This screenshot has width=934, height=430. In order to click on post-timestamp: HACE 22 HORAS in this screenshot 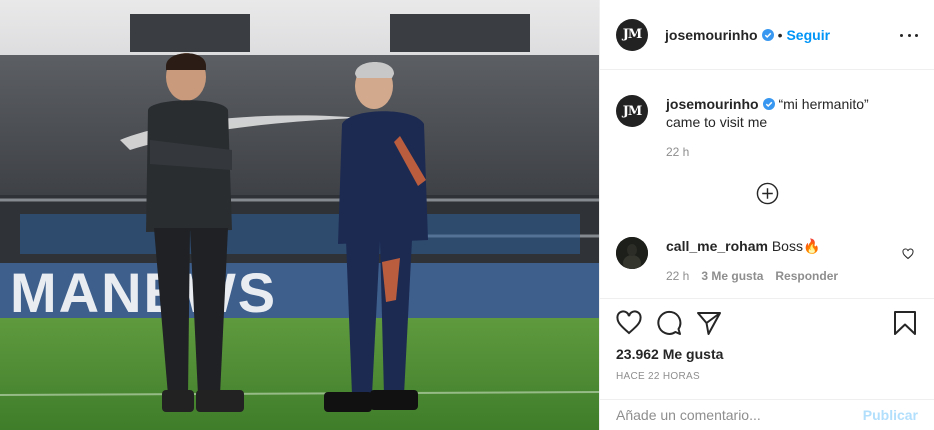, I will do `click(658, 376)`.